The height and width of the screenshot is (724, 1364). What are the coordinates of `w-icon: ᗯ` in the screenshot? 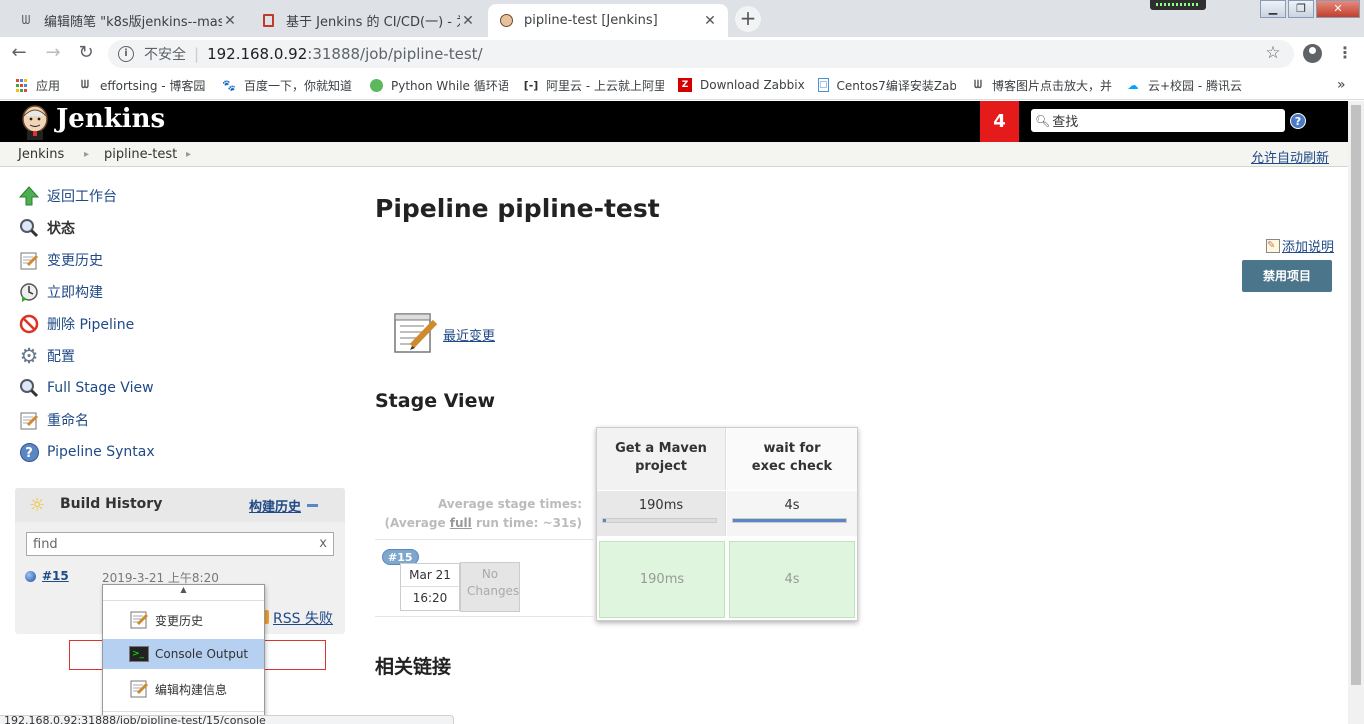 It's located at (85, 84).